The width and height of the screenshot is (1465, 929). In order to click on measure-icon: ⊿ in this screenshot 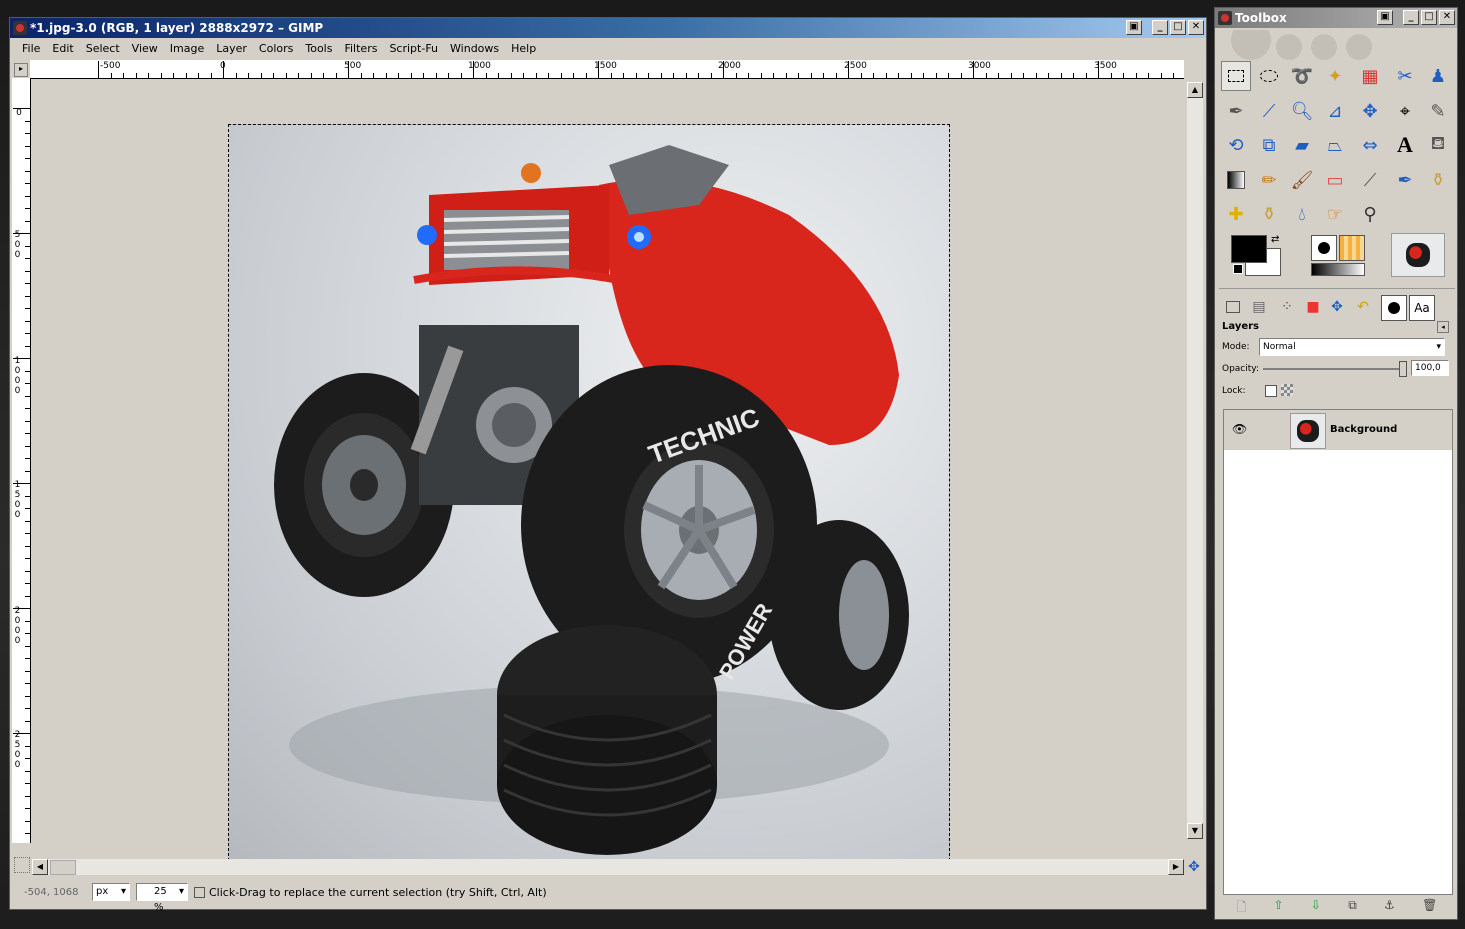, I will do `click(1335, 111)`.